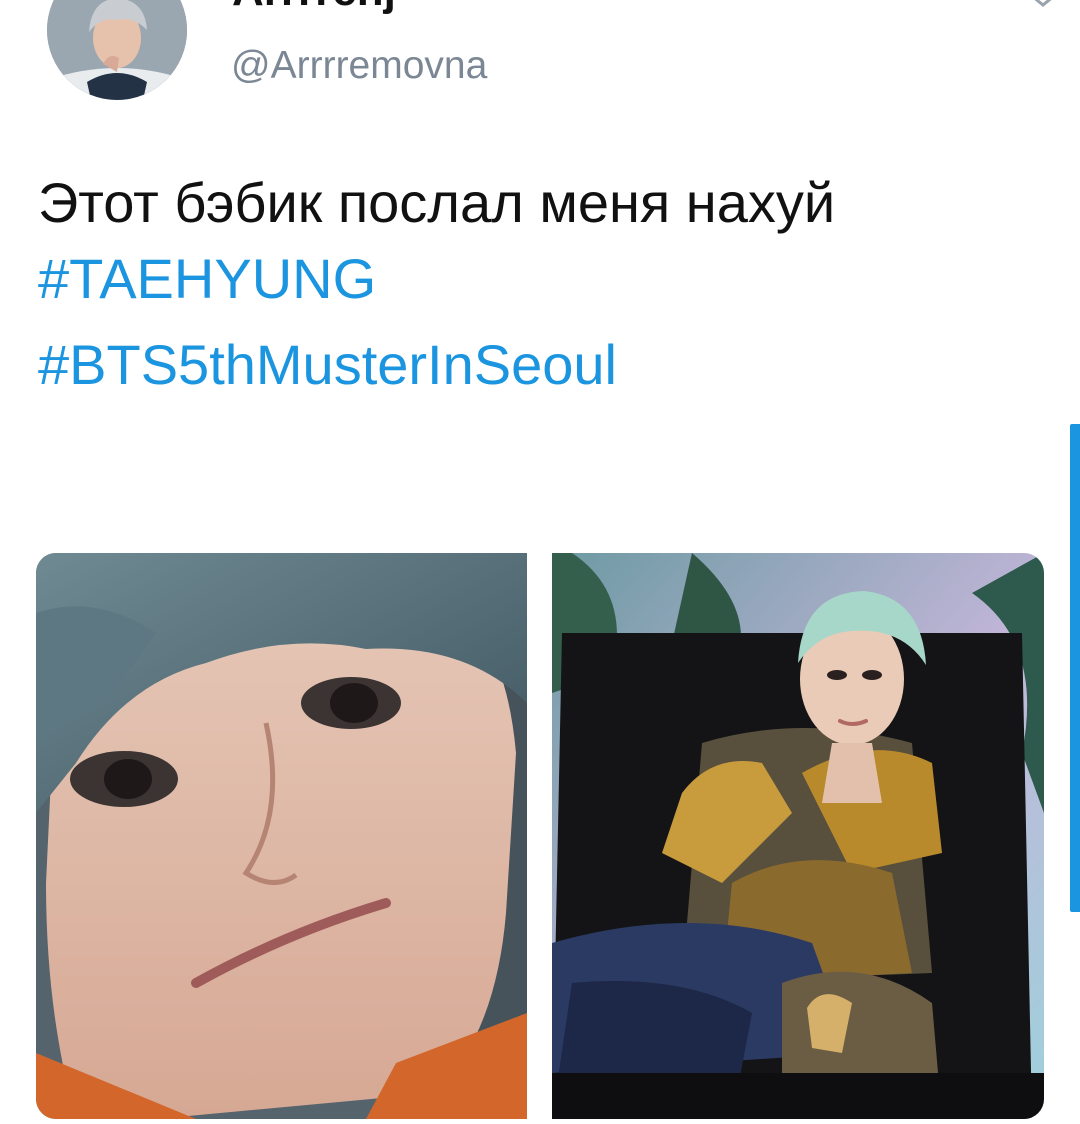 Image resolution: width=1080 pixels, height=1124 pixels. Describe the element at coordinates (314, 8) in the screenshot. I see `display-name: Arrrrenj` at that location.